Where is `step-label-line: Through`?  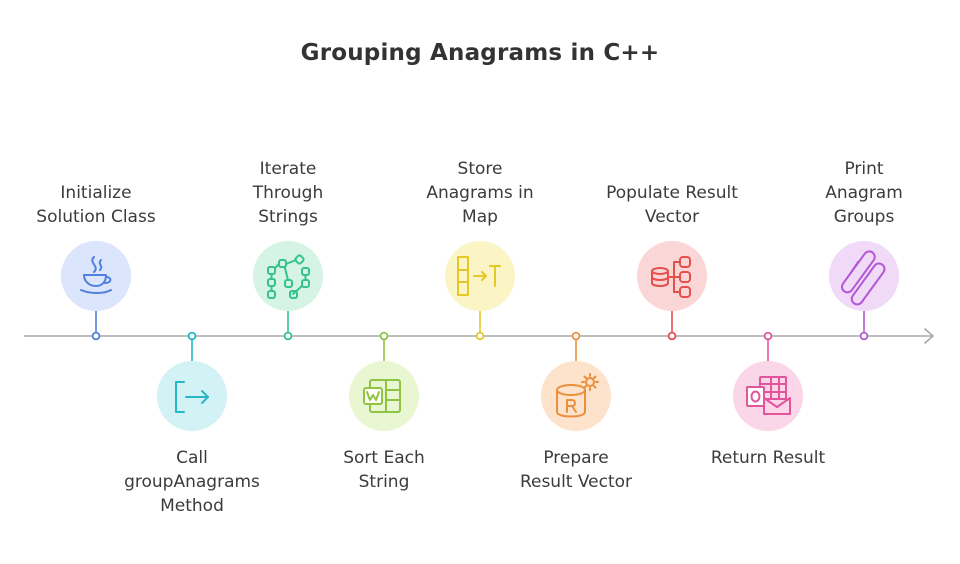 step-label-line: Through is located at coordinates (288, 193).